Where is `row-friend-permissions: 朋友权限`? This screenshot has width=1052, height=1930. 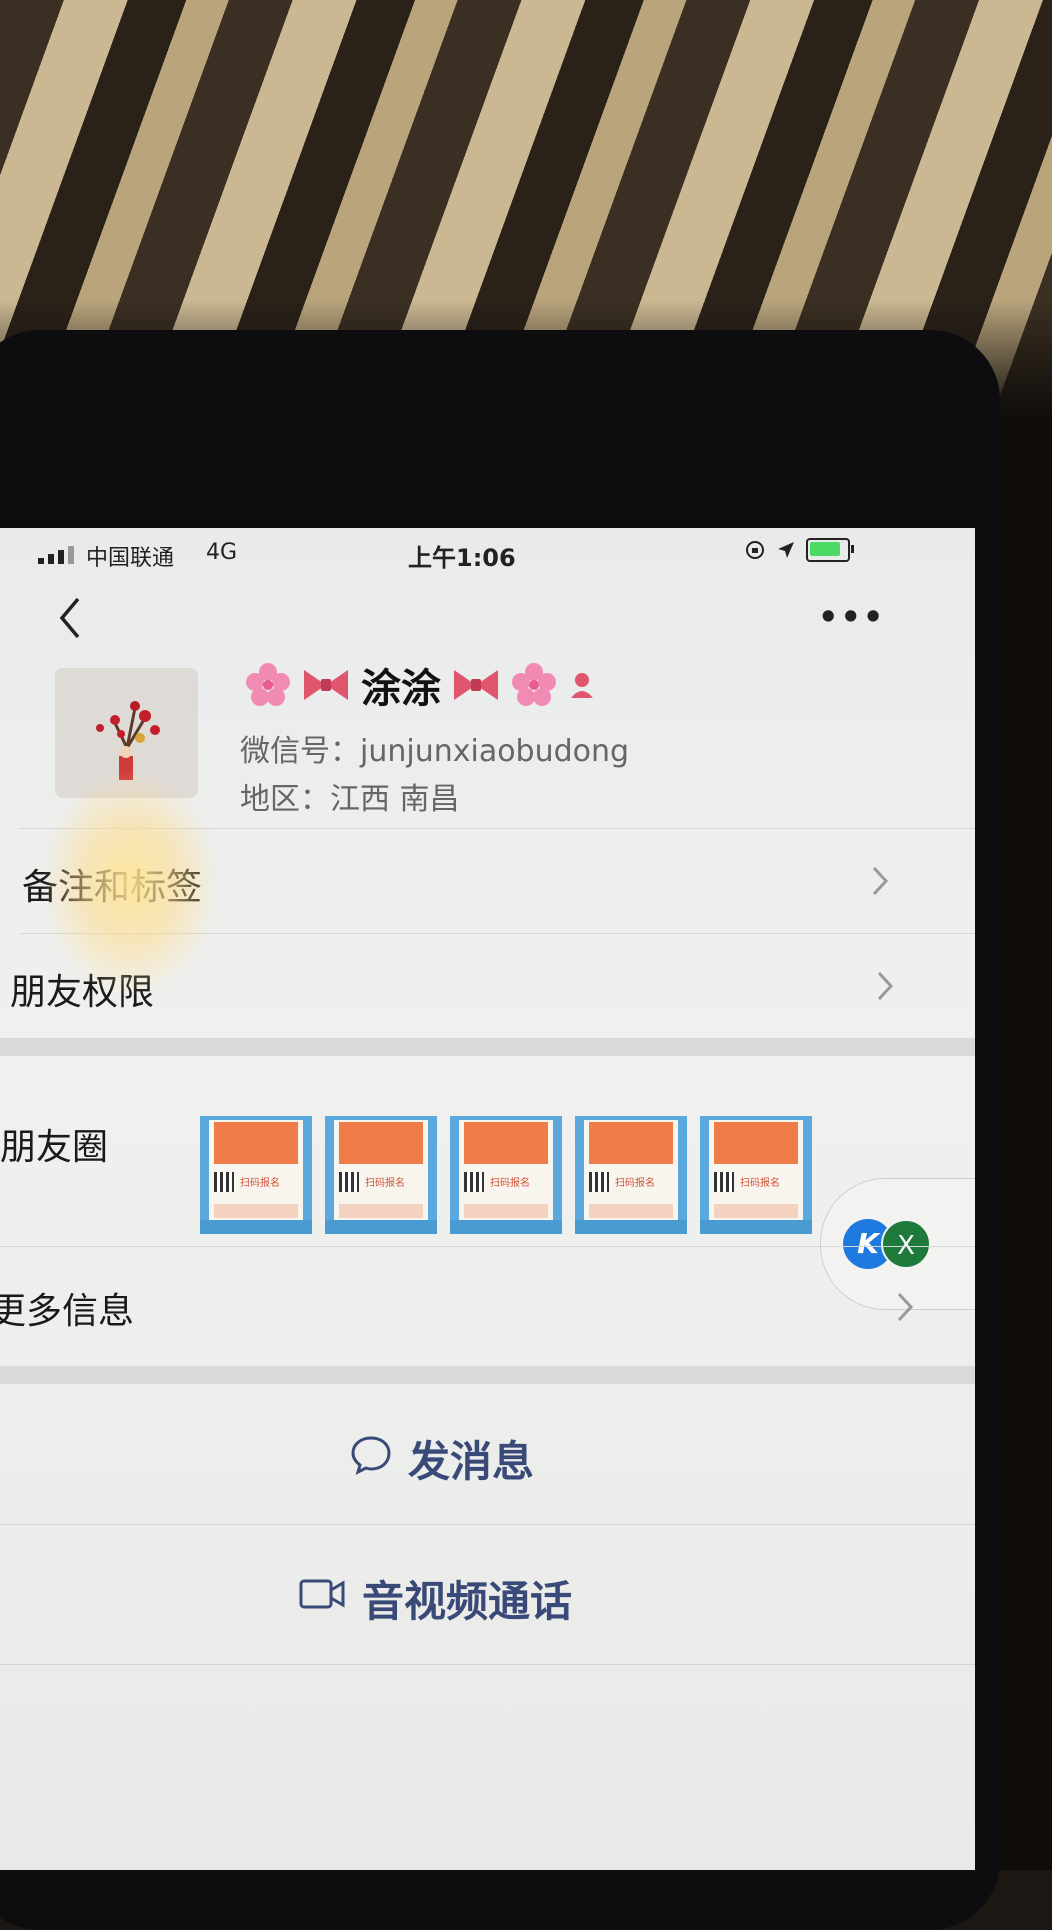 row-friend-permissions: 朋友权限 is located at coordinates (487, 985).